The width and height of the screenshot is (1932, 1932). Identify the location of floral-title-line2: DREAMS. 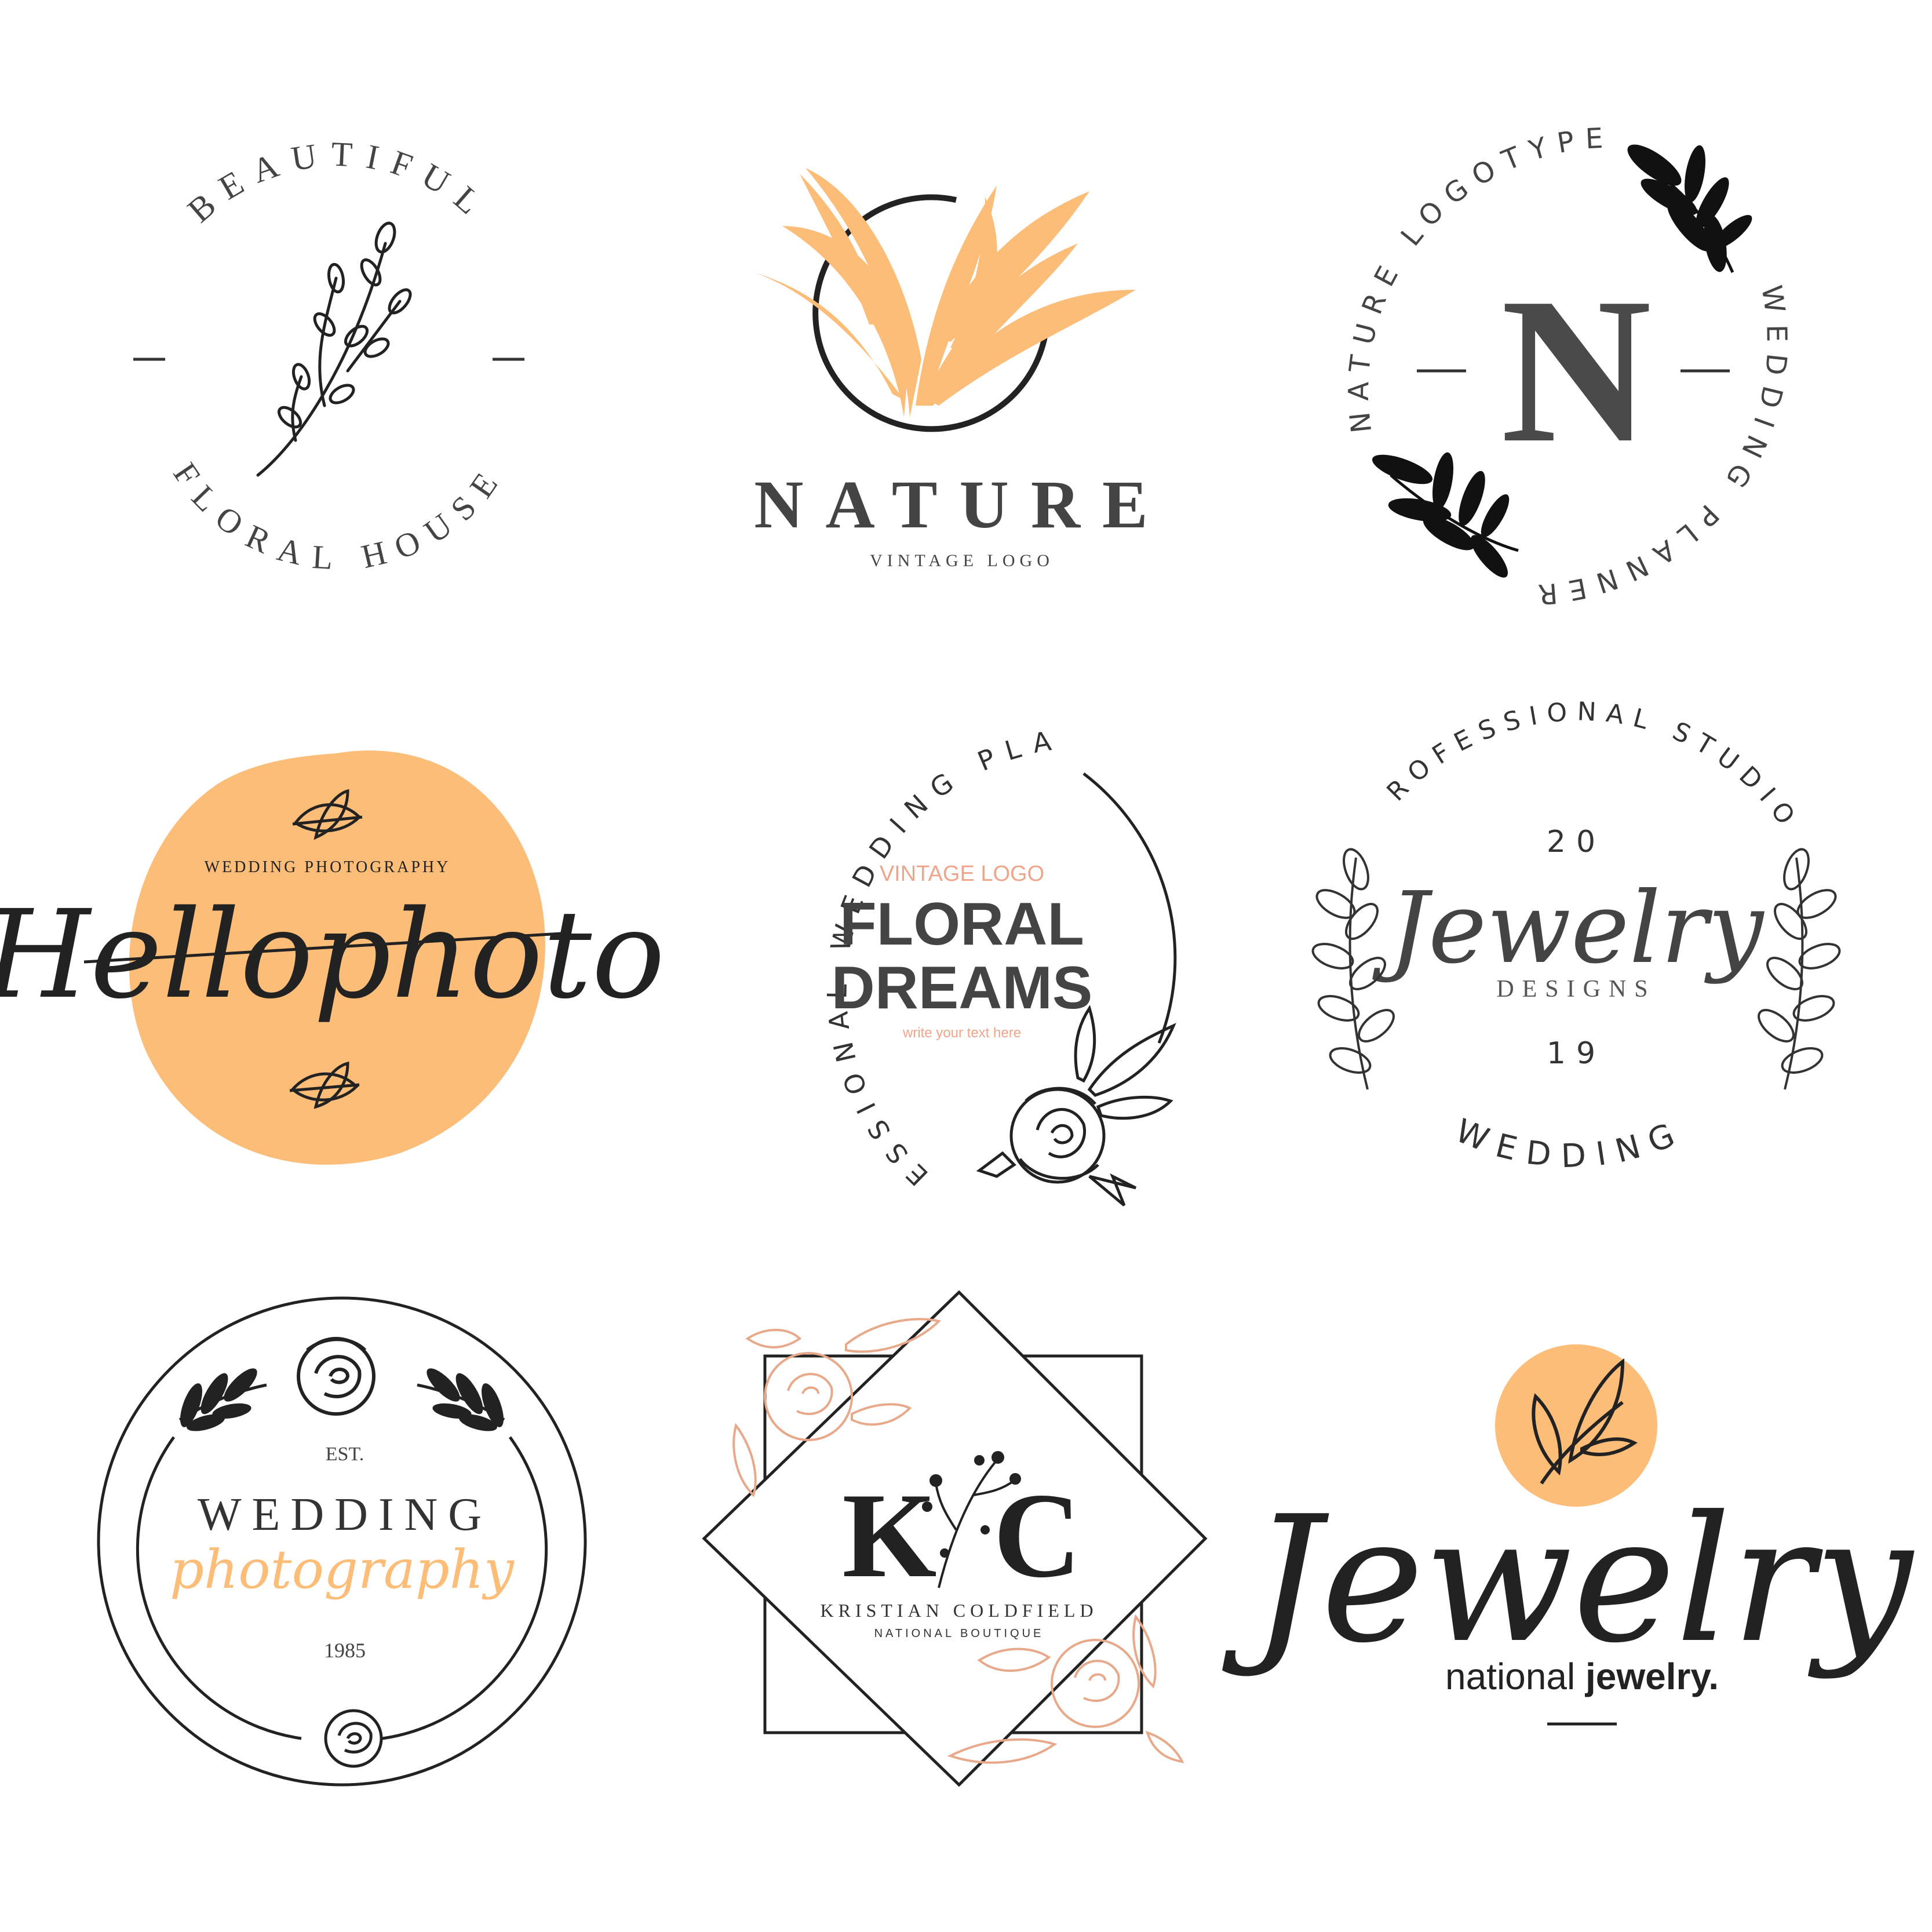
(963, 988).